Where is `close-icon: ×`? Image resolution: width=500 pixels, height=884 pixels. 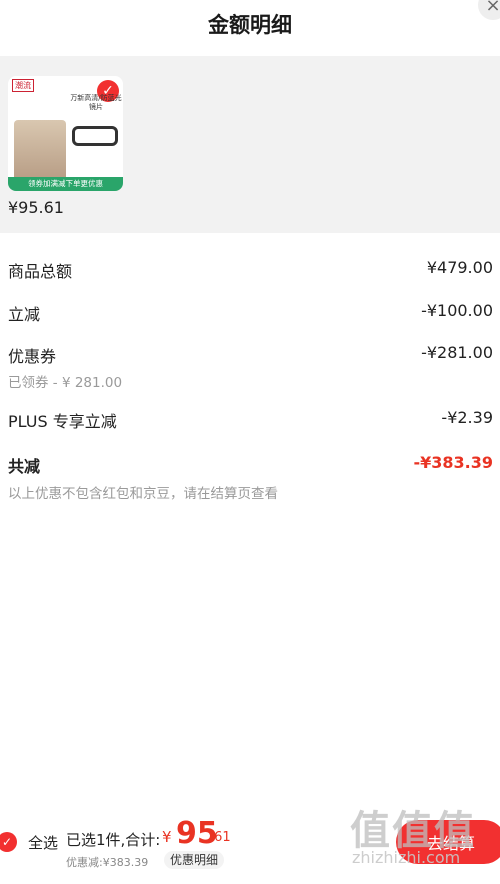 close-icon: × is located at coordinates (492, 8).